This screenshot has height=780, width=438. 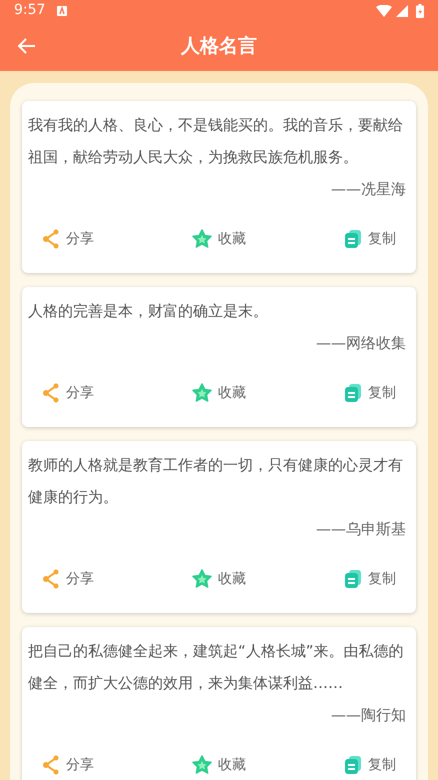 What do you see at coordinates (27, 46) in the screenshot?
I see `back-icon` at bounding box center [27, 46].